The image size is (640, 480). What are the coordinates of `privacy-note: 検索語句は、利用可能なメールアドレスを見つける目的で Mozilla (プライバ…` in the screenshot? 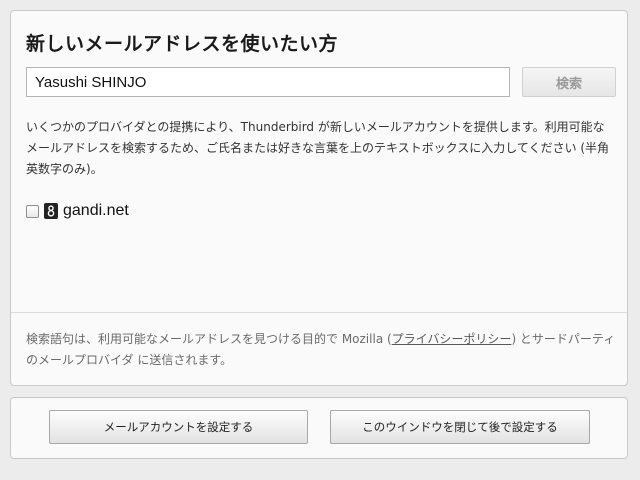 It's located at (321, 350).